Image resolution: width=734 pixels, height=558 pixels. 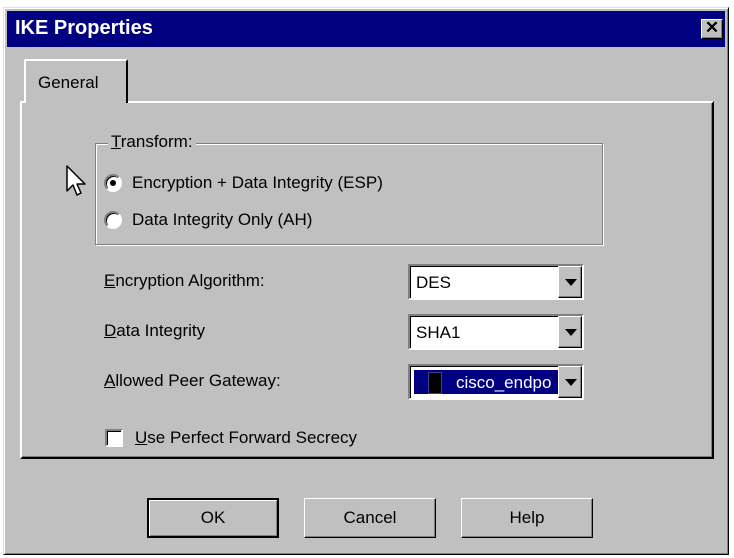 I want to click on allowed-peer-gateway-highlight: cisco_endpo, so click(x=488, y=382).